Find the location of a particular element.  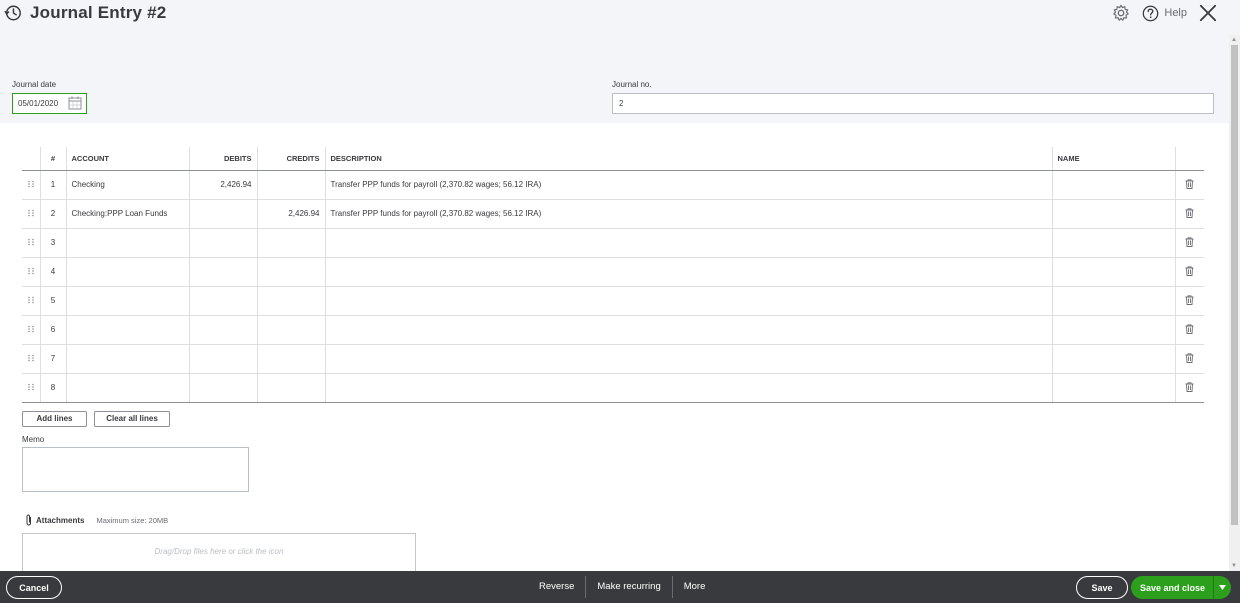

credits-cell: 2,426.94 is located at coordinates (291, 214).